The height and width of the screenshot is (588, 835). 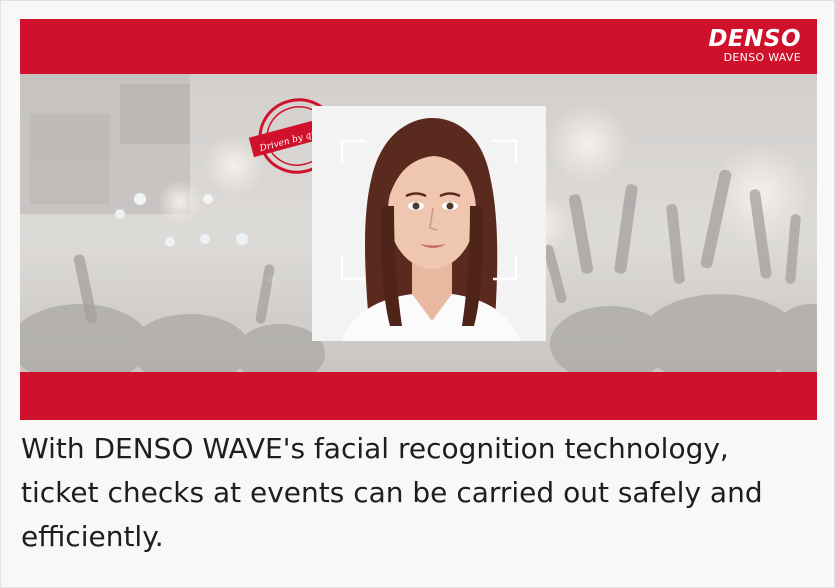 I want to click on logo-brand: DENSO, so click(x=754, y=39).